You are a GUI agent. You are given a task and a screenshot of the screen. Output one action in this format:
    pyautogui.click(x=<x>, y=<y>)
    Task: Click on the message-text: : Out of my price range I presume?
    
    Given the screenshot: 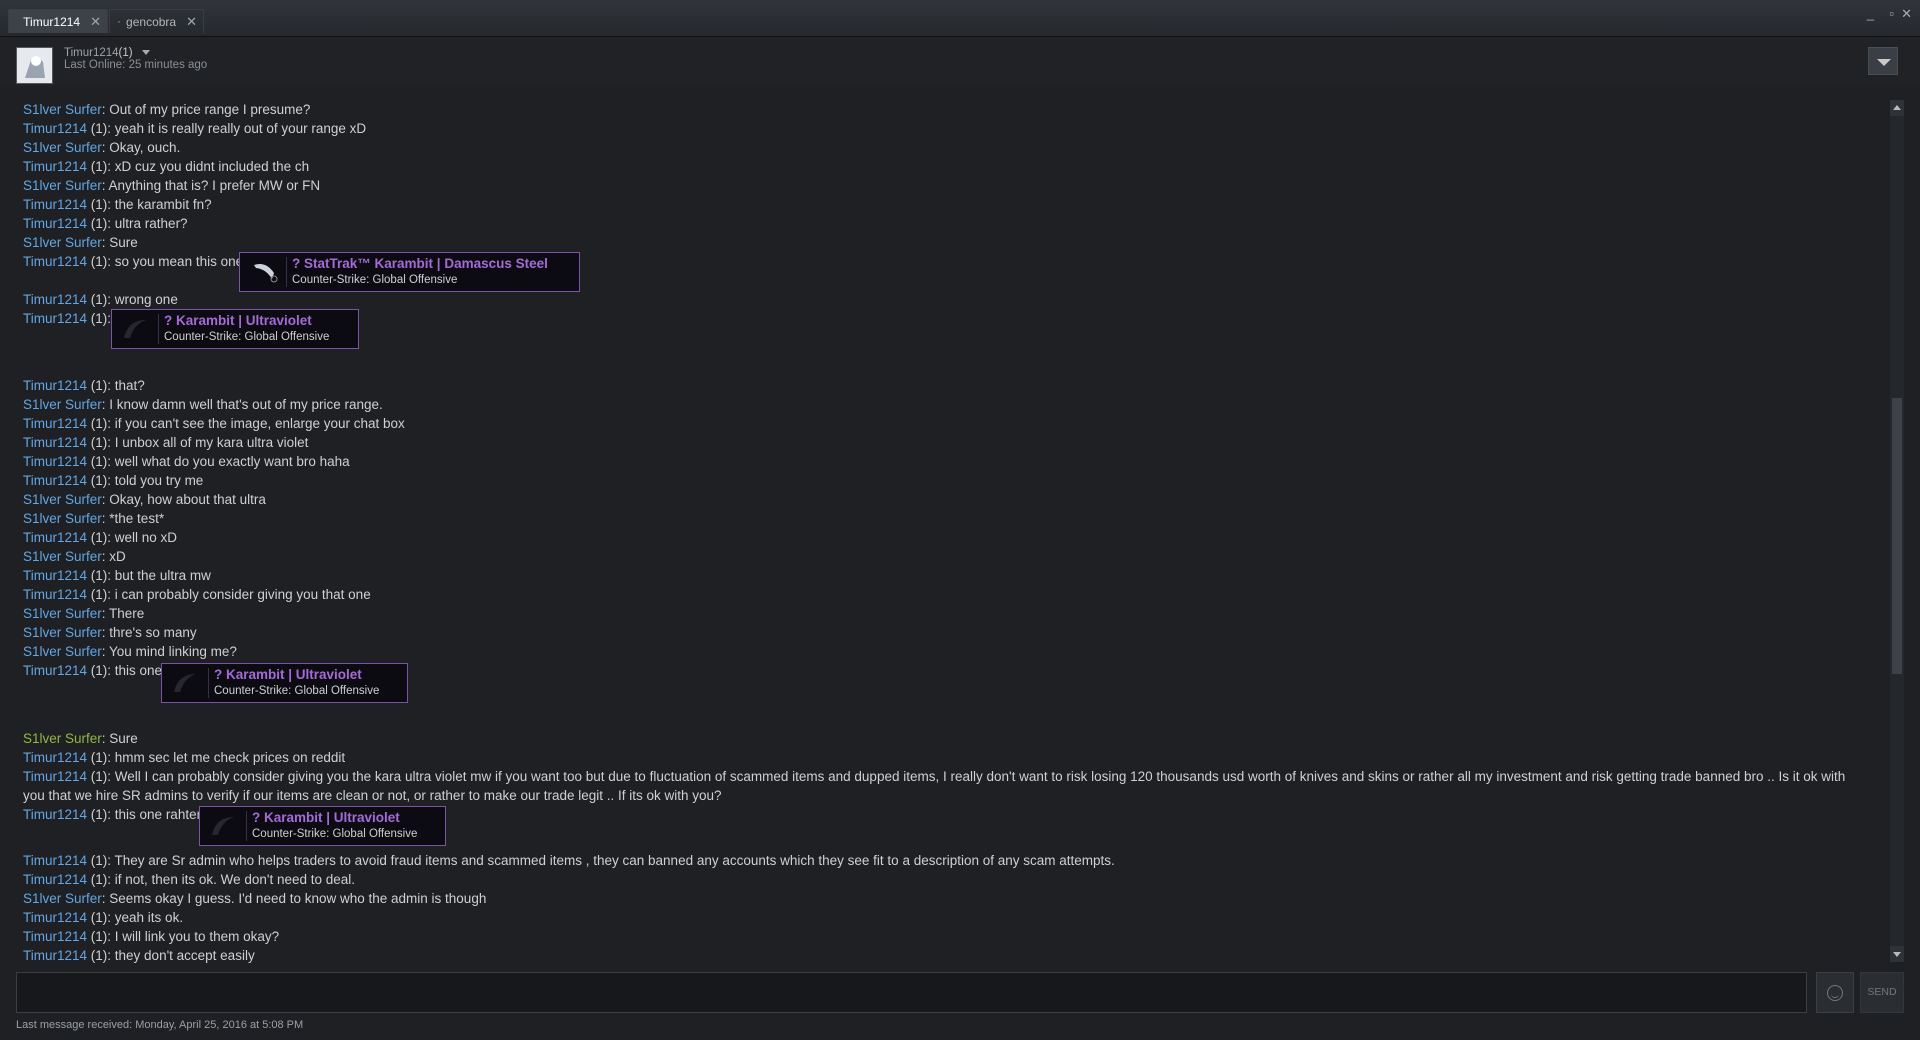 What is the action you would take?
    pyautogui.click(x=206, y=109)
    